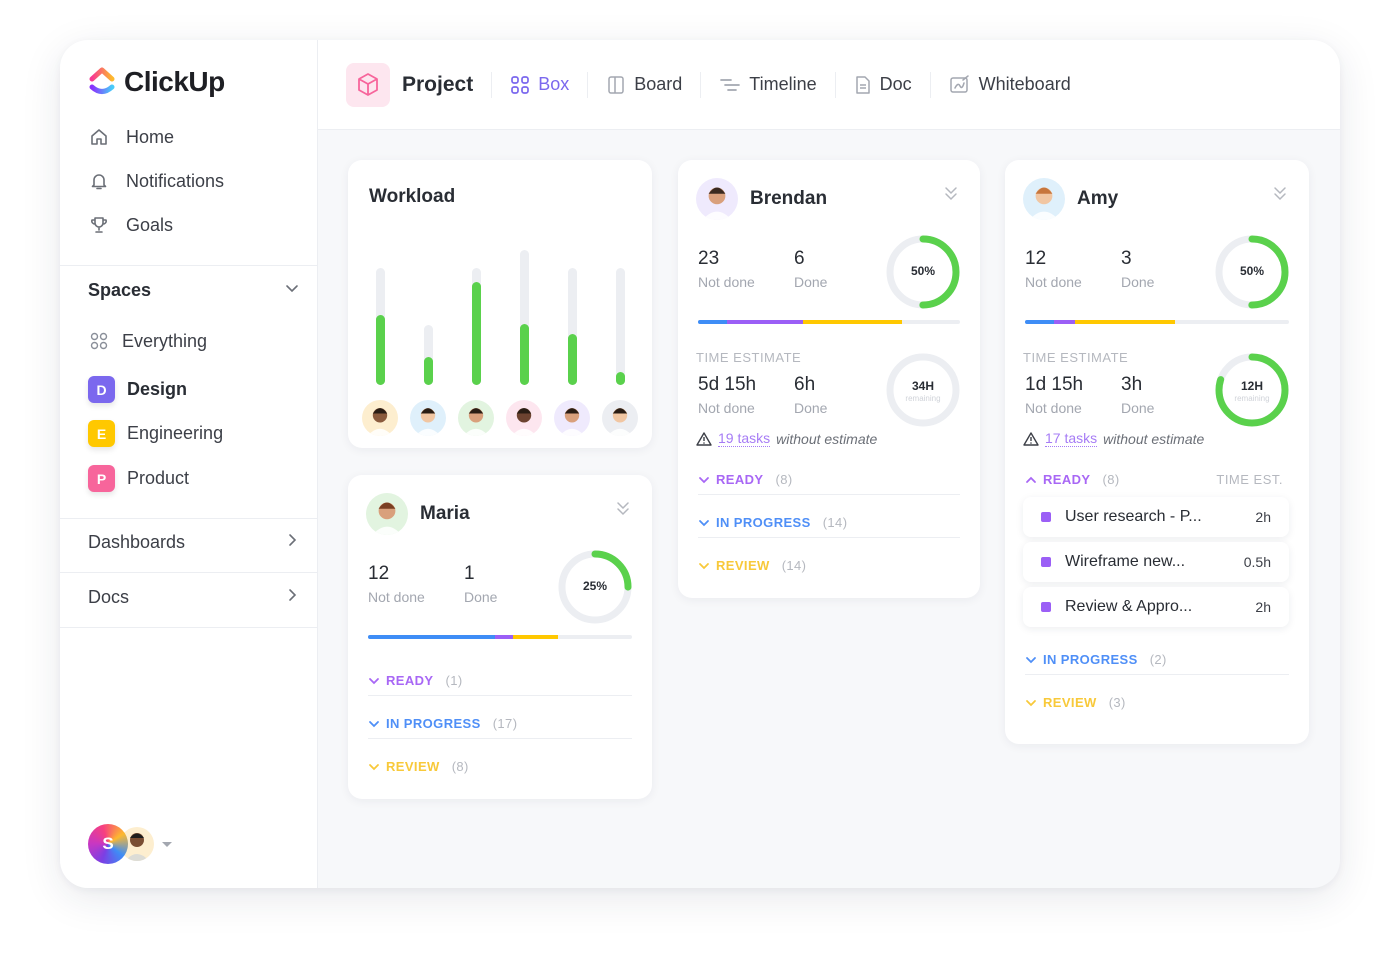 This screenshot has height=970, width=1400. What do you see at coordinates (1036, 258) in the screenshot?
I see `not-done-value: 12` at bounding box center [1036, 258].